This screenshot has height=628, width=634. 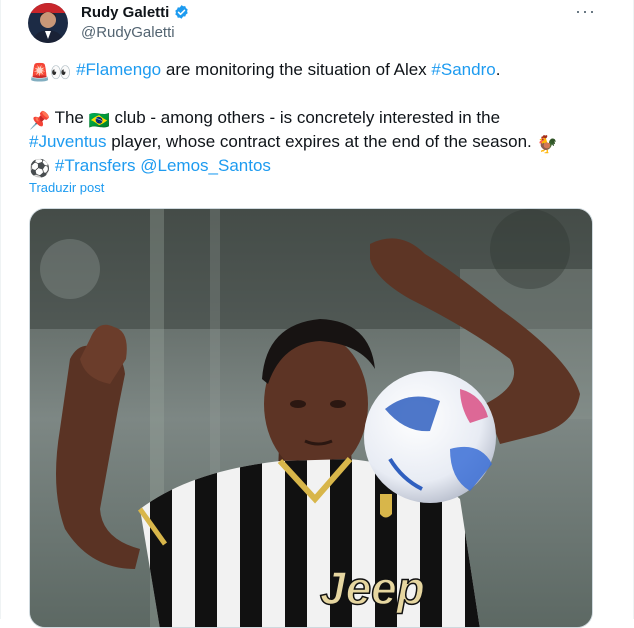 I want to click on author-avatar, so click(x=48, y=23).